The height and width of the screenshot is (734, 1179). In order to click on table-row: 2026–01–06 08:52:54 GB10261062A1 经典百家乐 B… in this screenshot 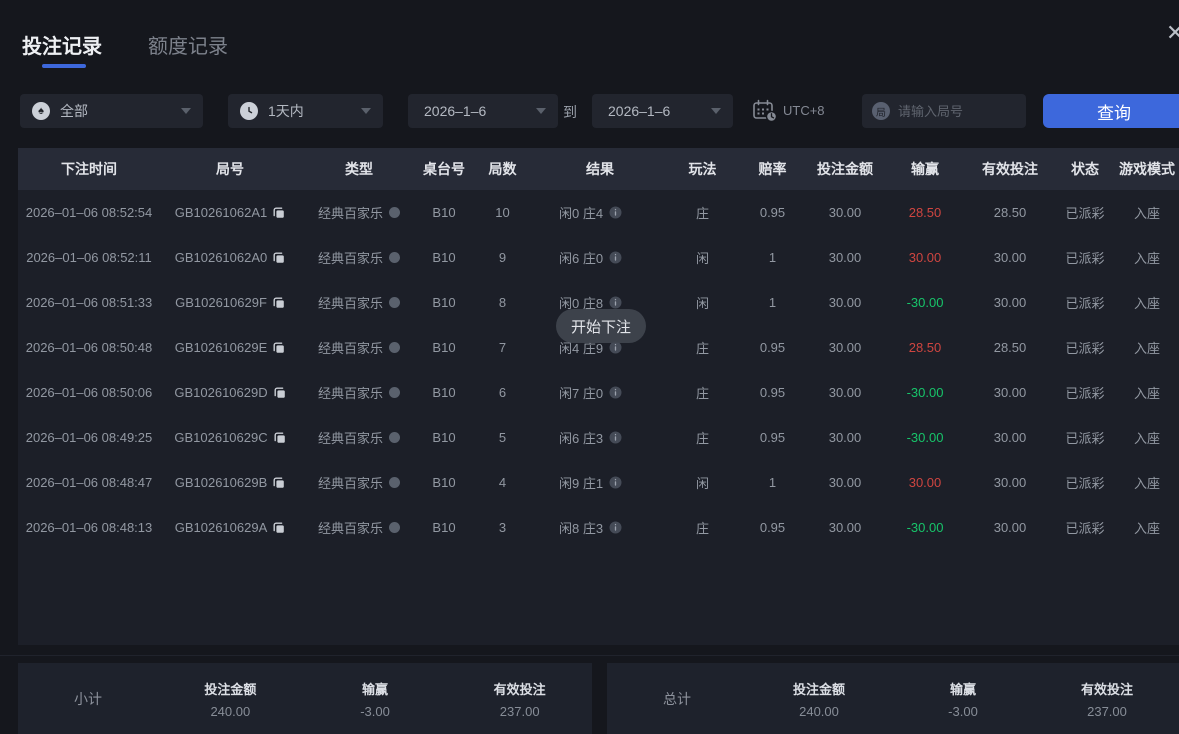, I will do `click(598, 212)`.